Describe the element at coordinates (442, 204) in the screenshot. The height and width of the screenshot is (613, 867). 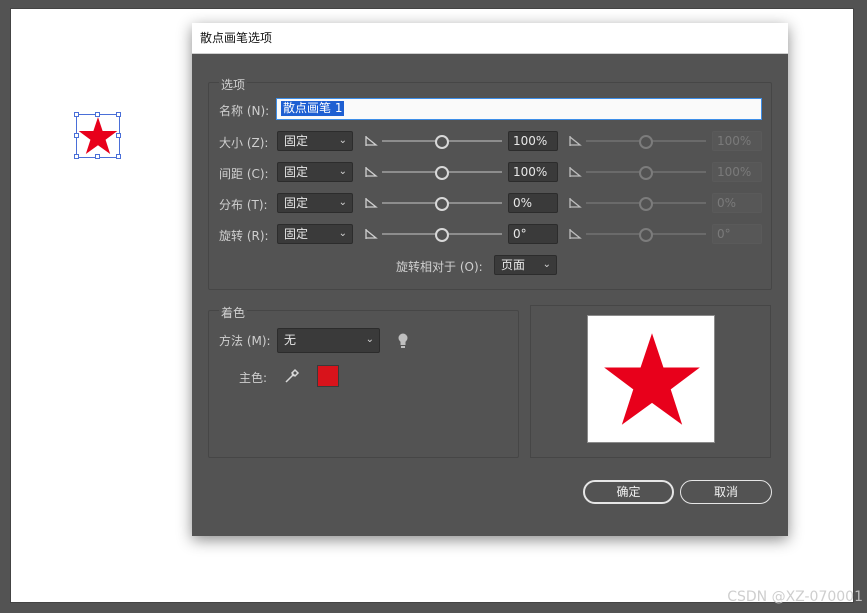
I see `scatter-slider-knob` at that location.